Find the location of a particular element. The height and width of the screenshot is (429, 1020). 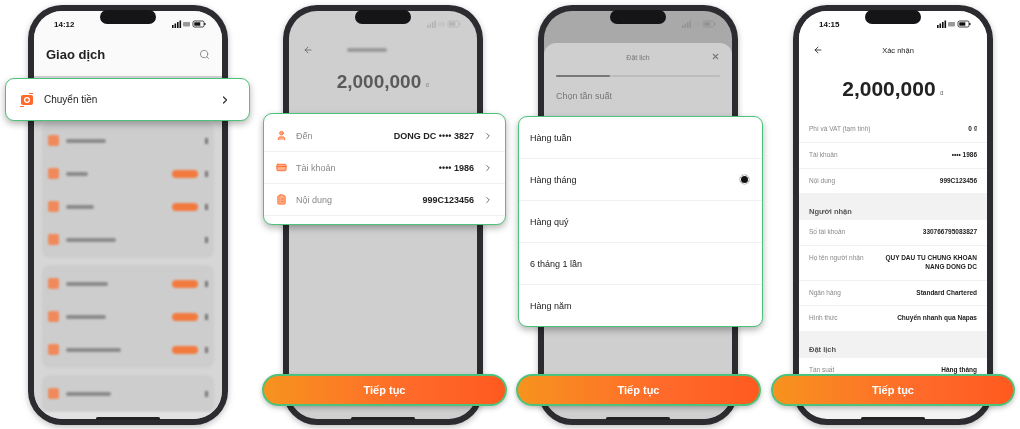

person-icon is located at coordinates (281, 135).